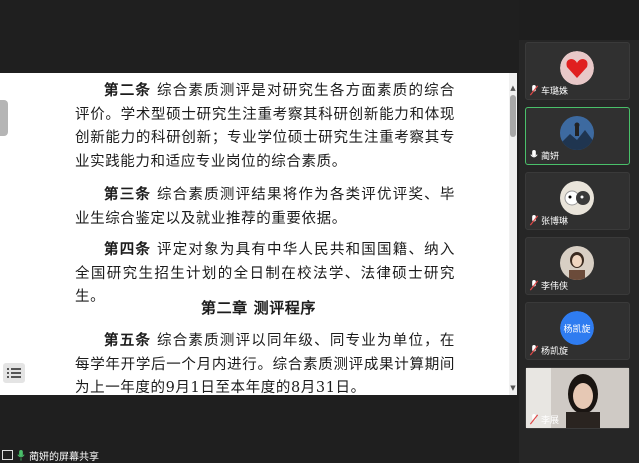 The image size is (639, 463). I want to click on chapter-heading: 第二章 测评程序, so click(258, 308).